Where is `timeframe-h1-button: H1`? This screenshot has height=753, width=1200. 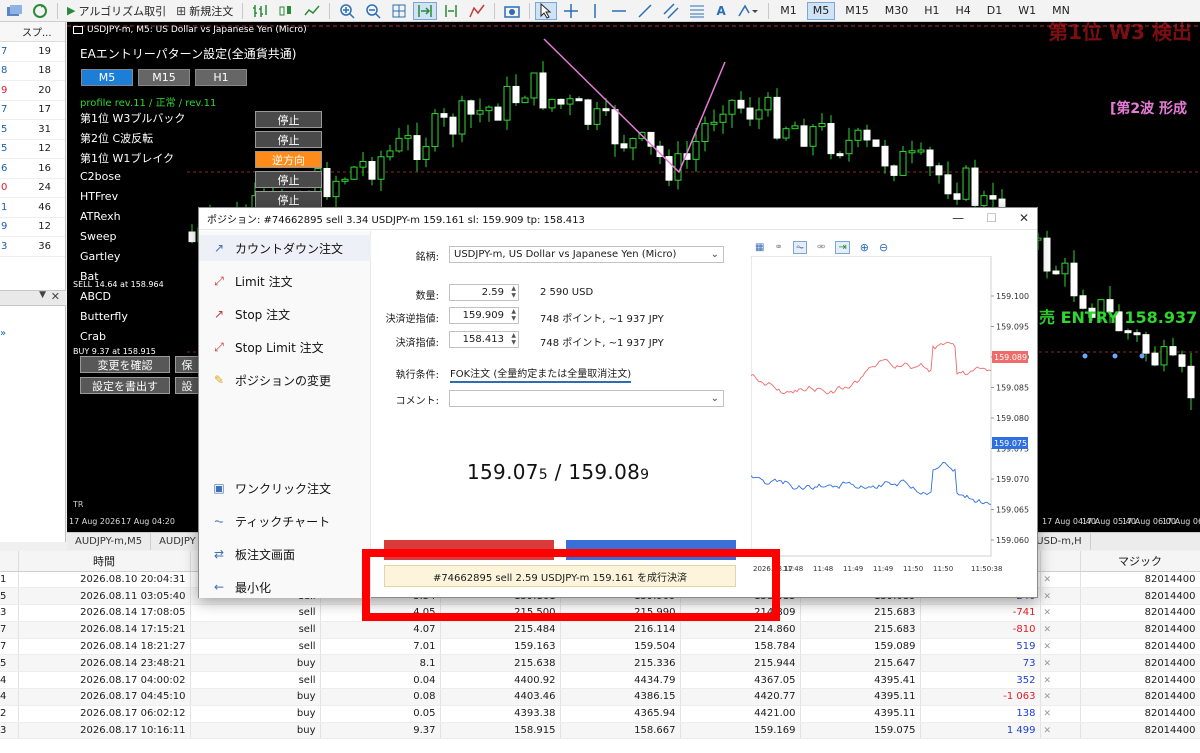 timeframe-h1-button: H1 is located at coordinates (931, 11).